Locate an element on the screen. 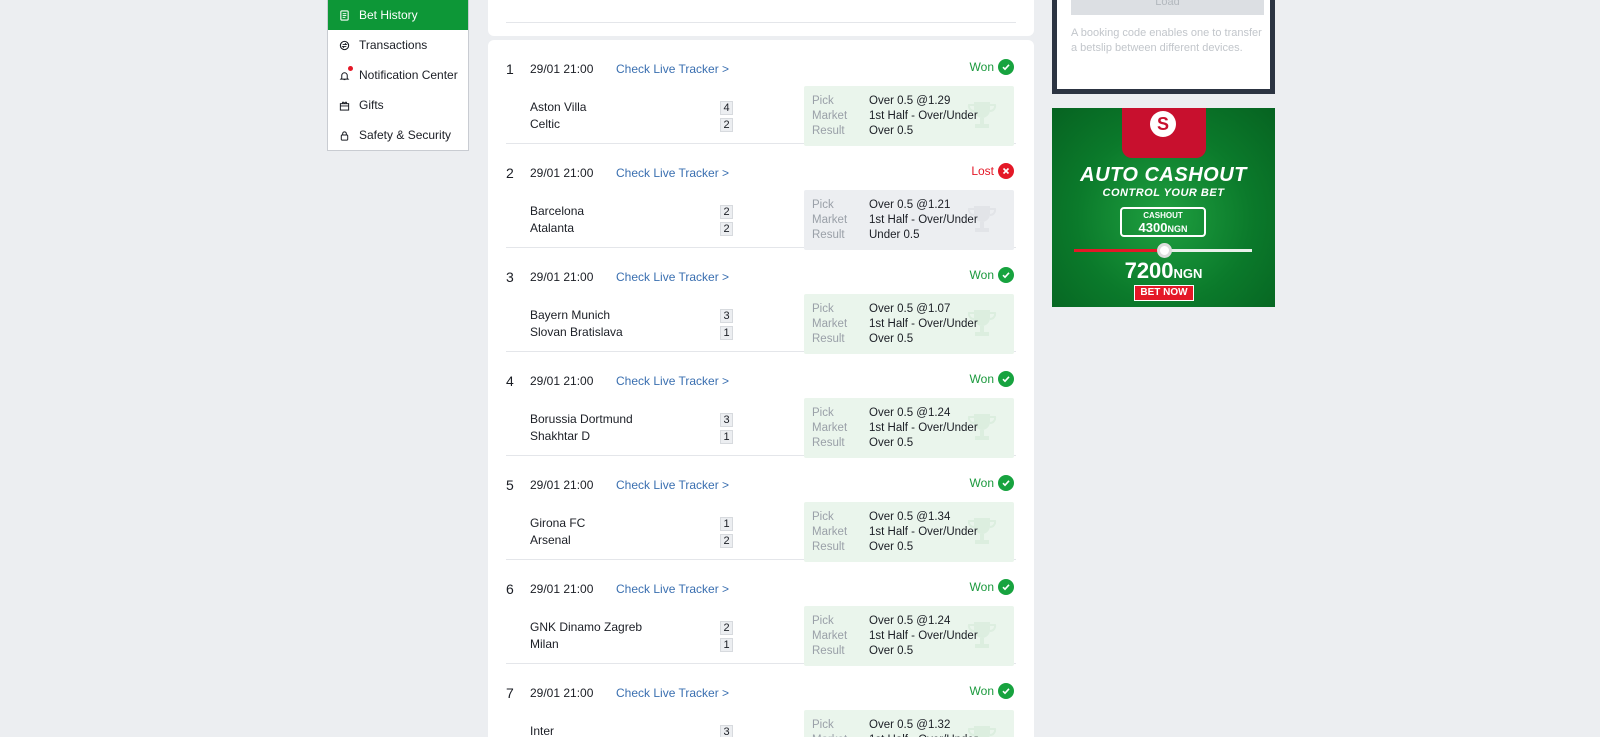 The image size is (1600, 737). menu-item-notification-center: Notification Center is located at coordinates (398, 75).